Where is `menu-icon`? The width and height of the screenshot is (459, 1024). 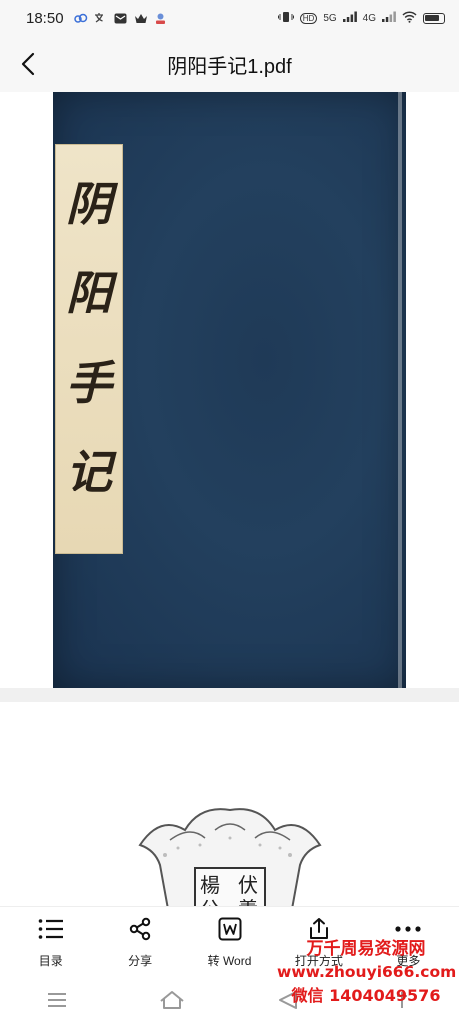
menu-icon is located at coordinates (57, 1000).